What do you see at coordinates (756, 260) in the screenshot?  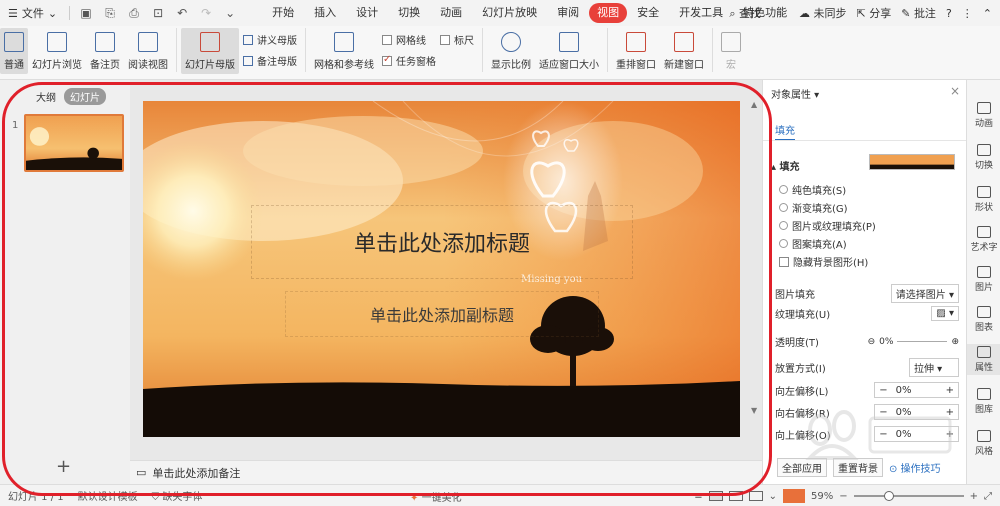 I see `vertical-scrollbar: ▲ ▼` at bounding box center [756, 260].